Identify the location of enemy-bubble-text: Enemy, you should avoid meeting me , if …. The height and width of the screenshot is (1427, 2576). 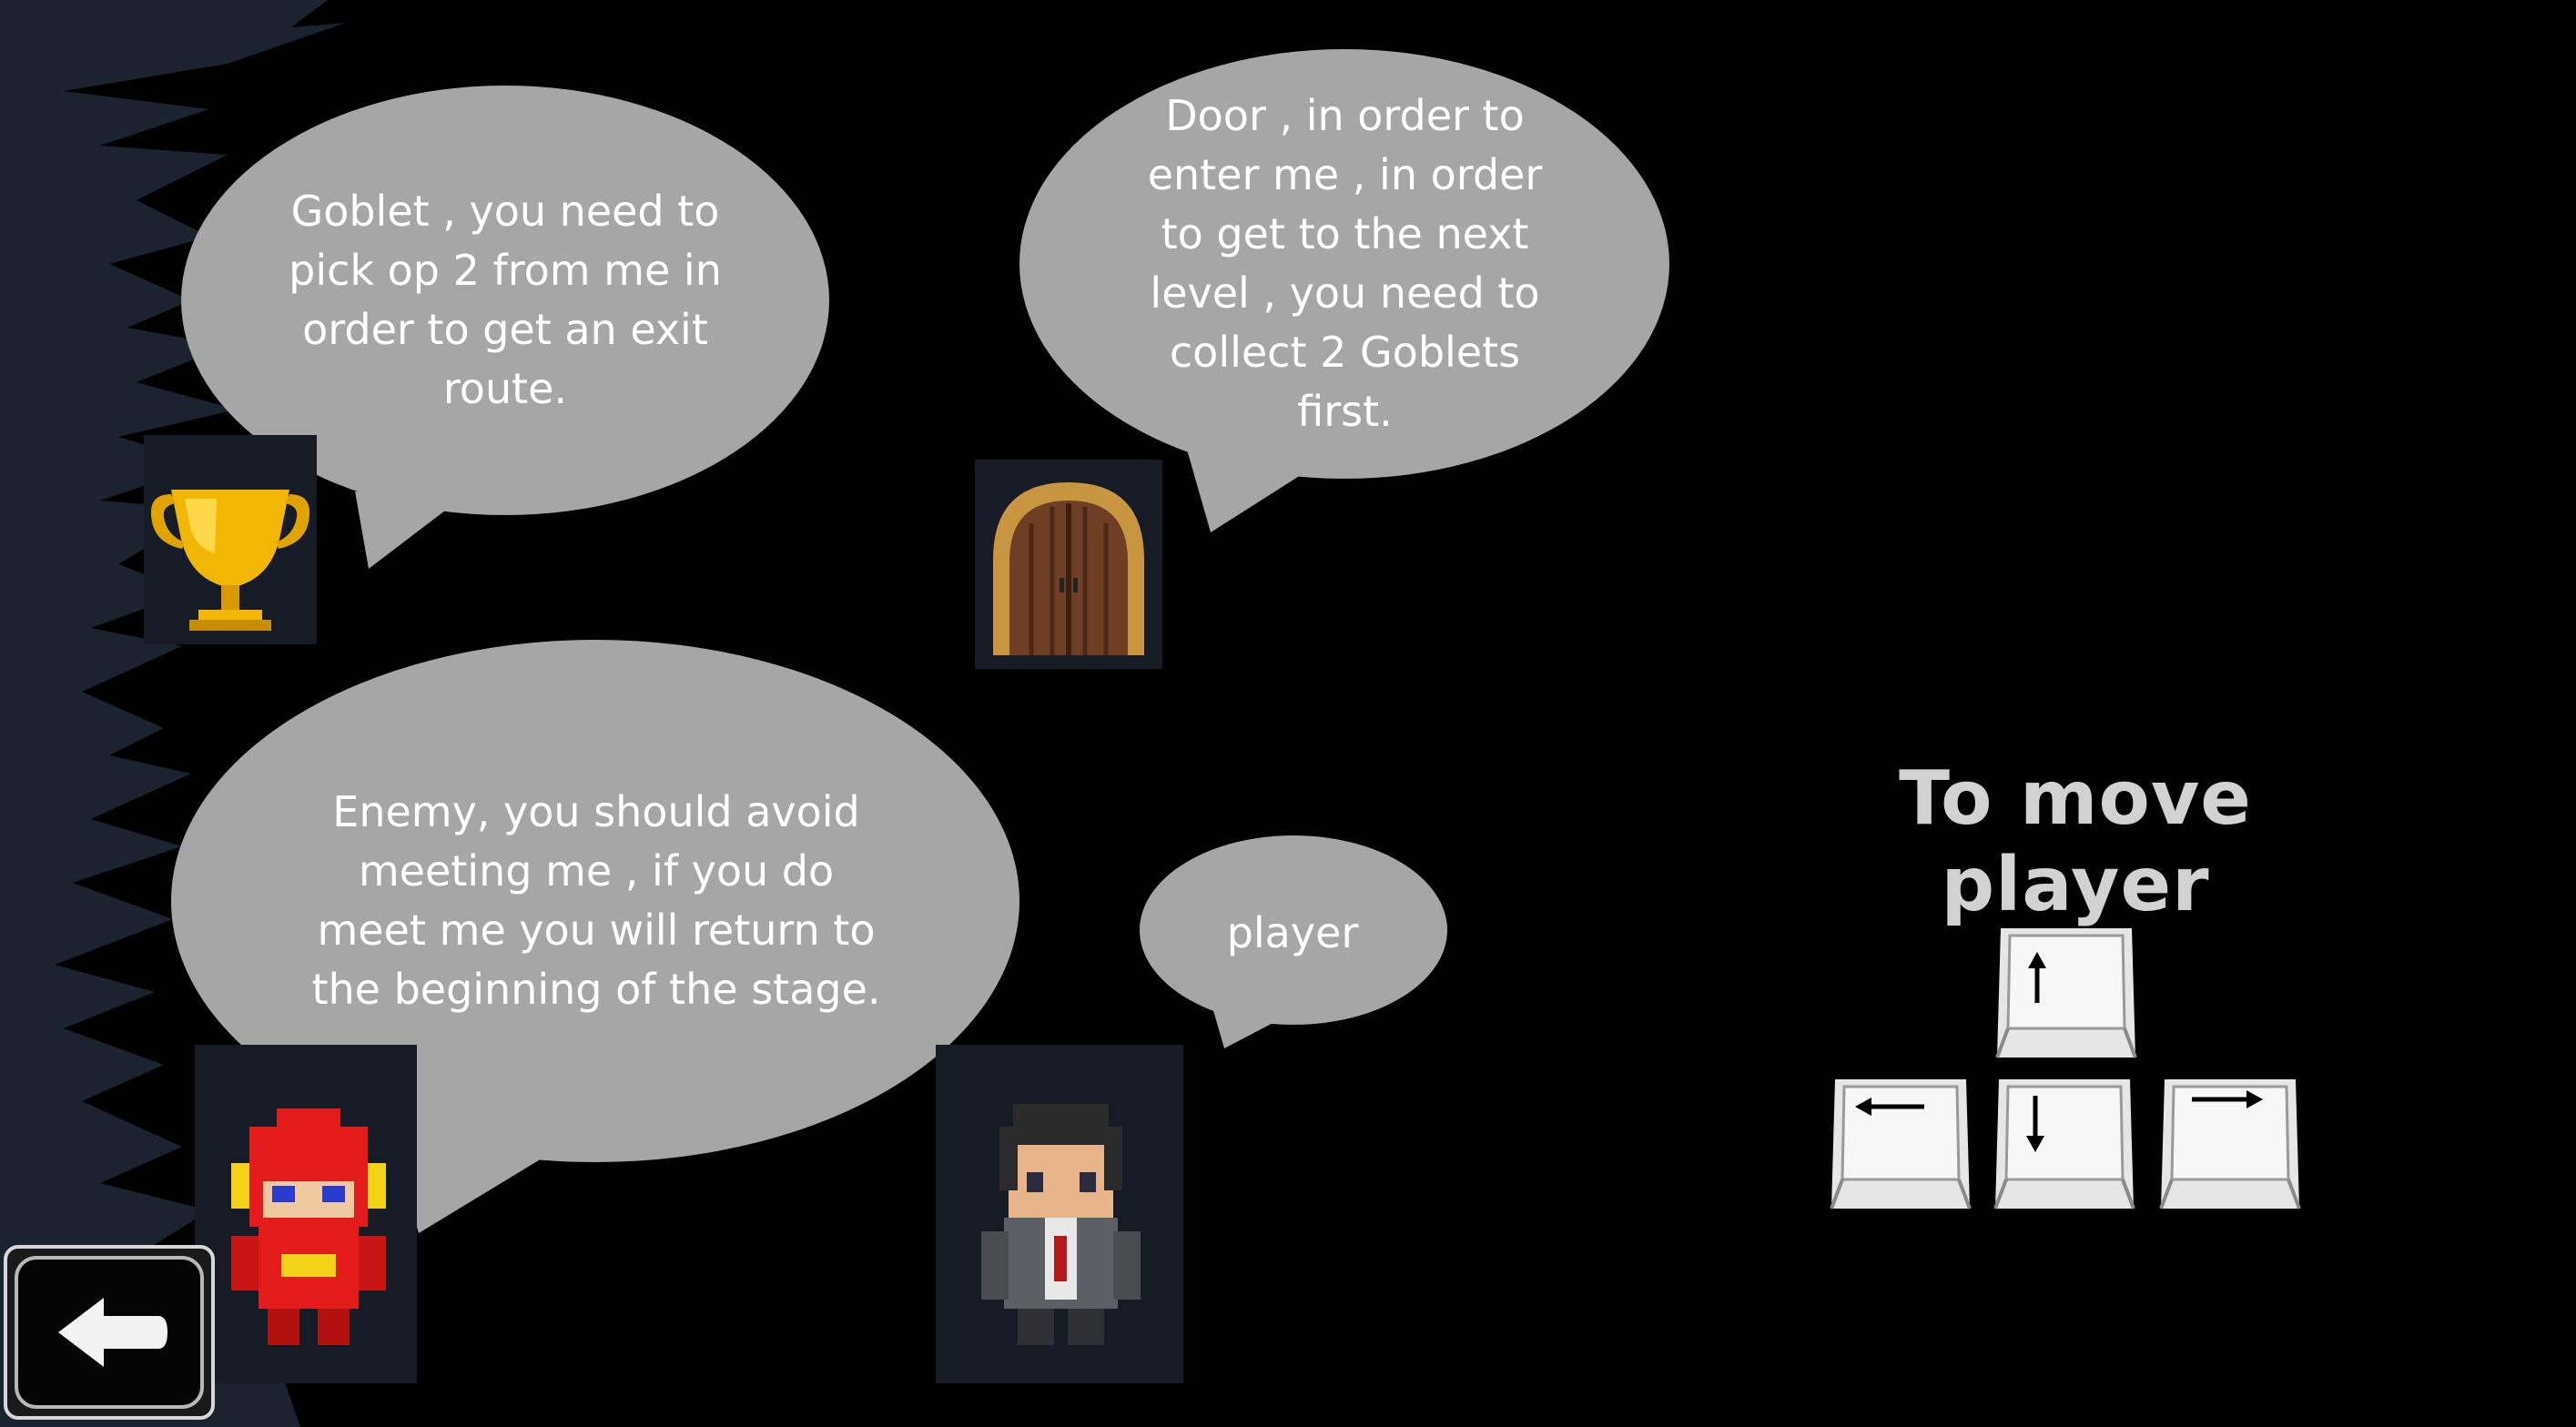
(596, 900).